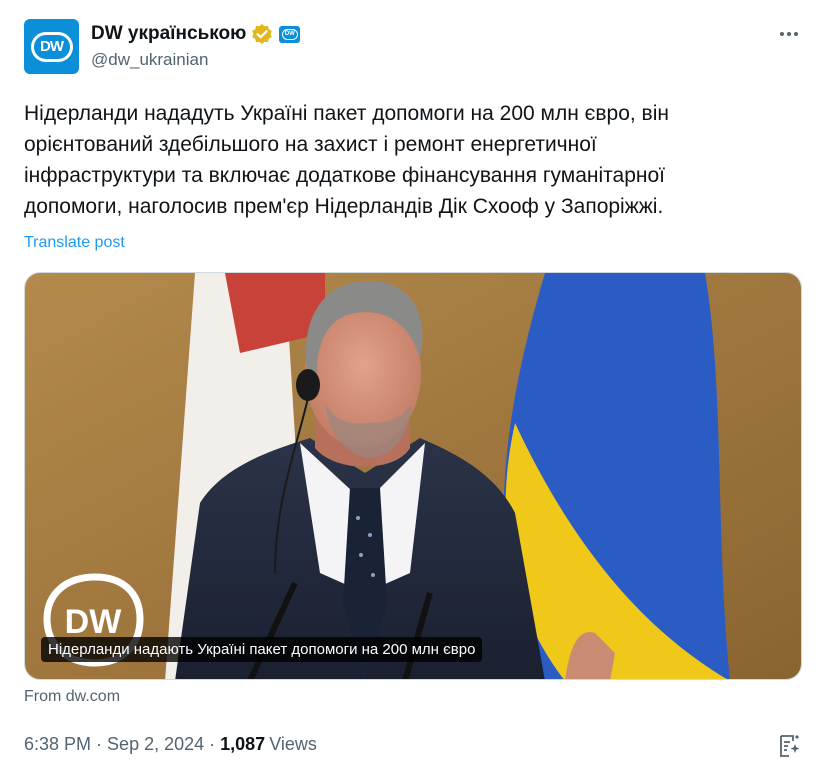 Image resolution: width=825 pixels, height=779 pixels. Describe the element at coordinates (149, 60) in the screenshot. I see `handle: @dw_ukrainian` at that location.